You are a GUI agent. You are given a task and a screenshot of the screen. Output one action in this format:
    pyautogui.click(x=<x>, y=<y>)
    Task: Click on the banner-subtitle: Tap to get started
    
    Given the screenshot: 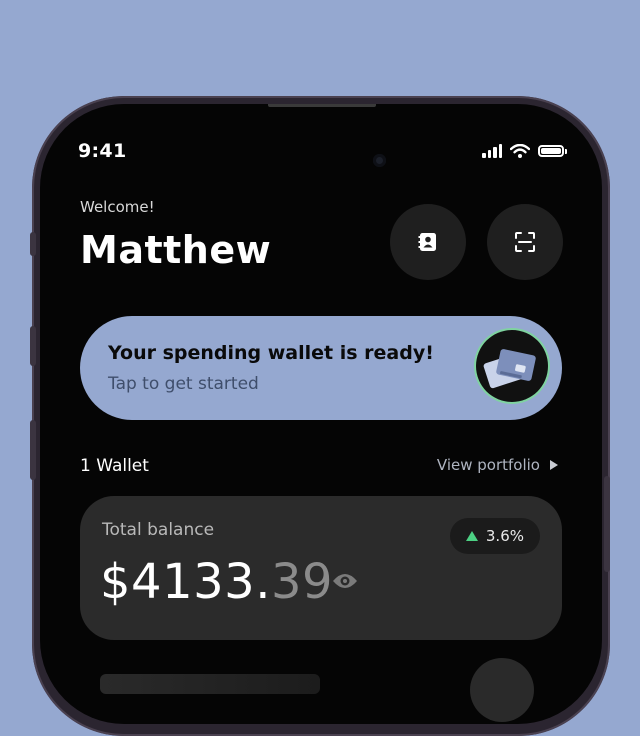 What is the action you would take?
    pyautogui.click(x=183, y=384)
    